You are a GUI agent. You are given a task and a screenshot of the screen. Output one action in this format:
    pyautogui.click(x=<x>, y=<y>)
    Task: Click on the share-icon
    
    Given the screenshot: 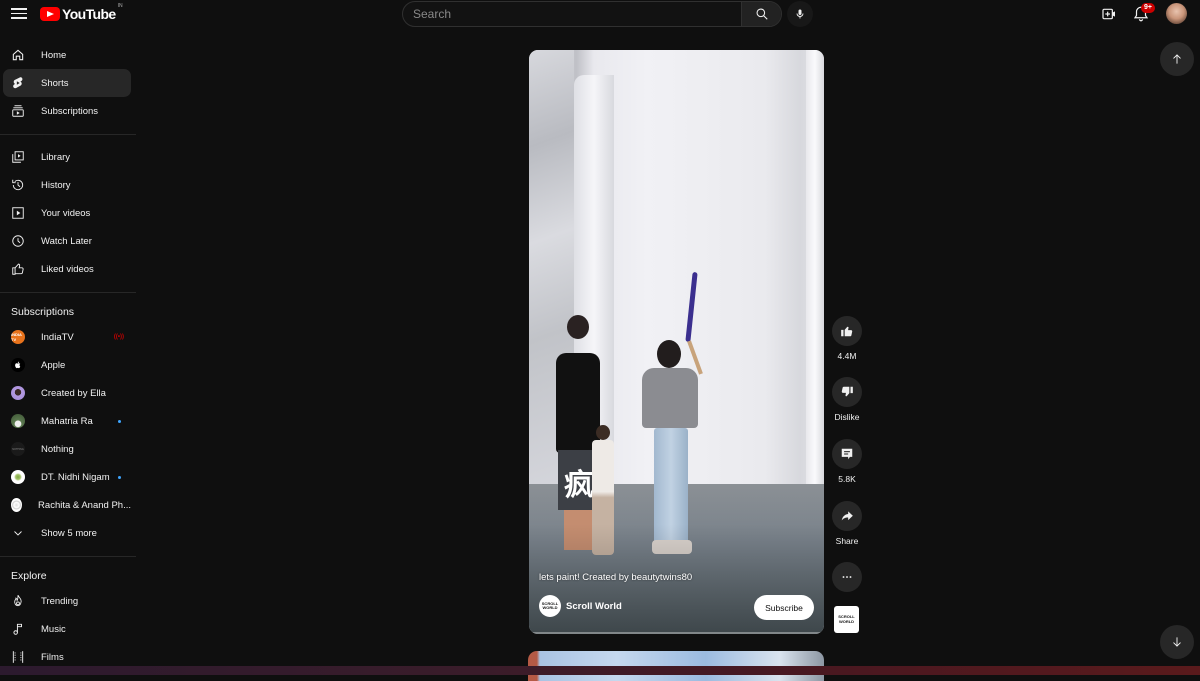 What is the action you would take?
    pyautogui.click(x=847, y=516)
    